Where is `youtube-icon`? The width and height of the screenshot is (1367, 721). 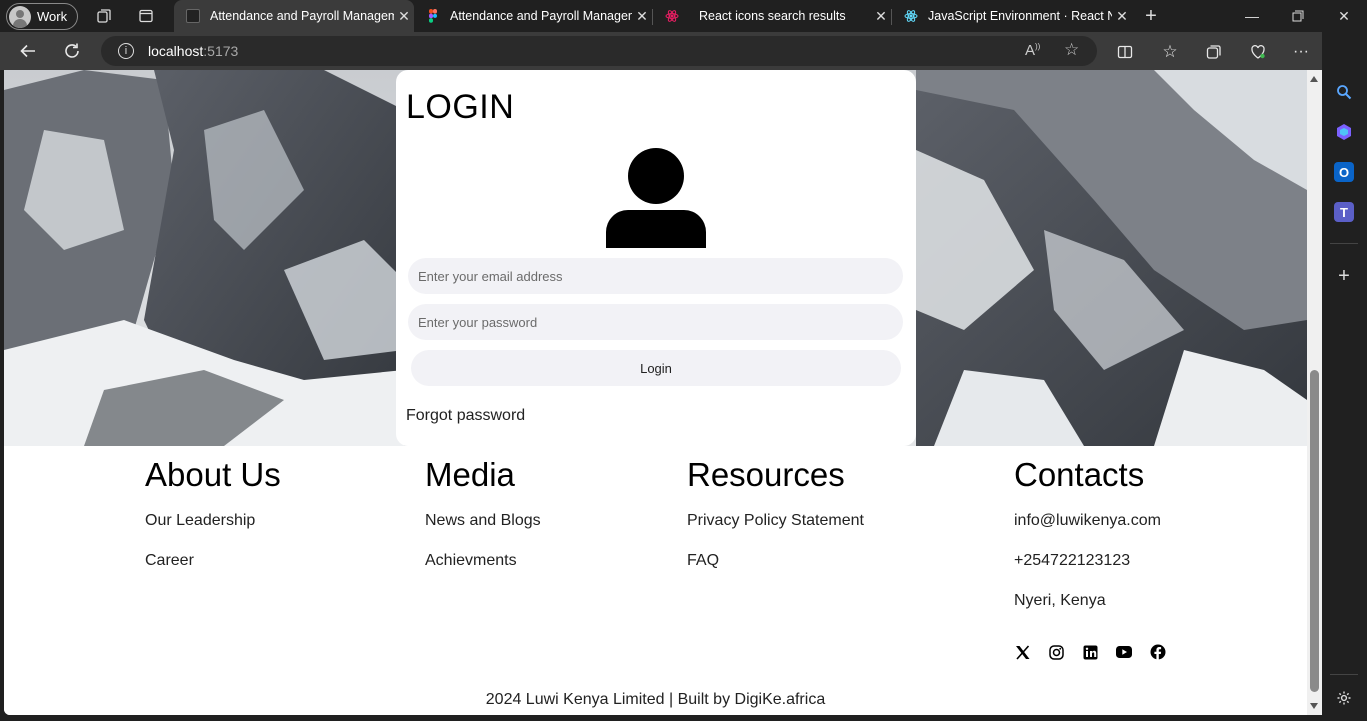 youtube-icon is located at coordinates (1124, 652).